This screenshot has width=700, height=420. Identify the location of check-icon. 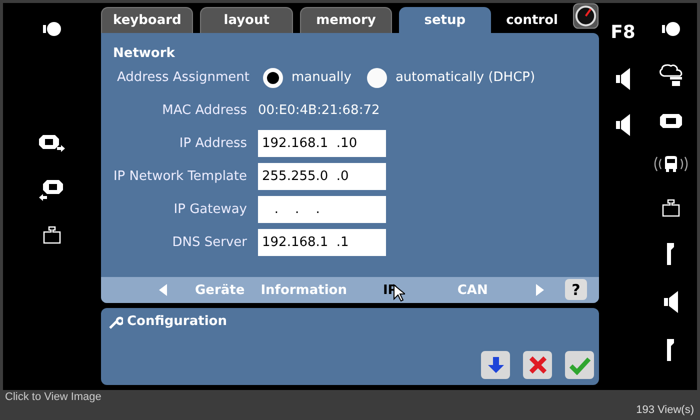
(579, 365).